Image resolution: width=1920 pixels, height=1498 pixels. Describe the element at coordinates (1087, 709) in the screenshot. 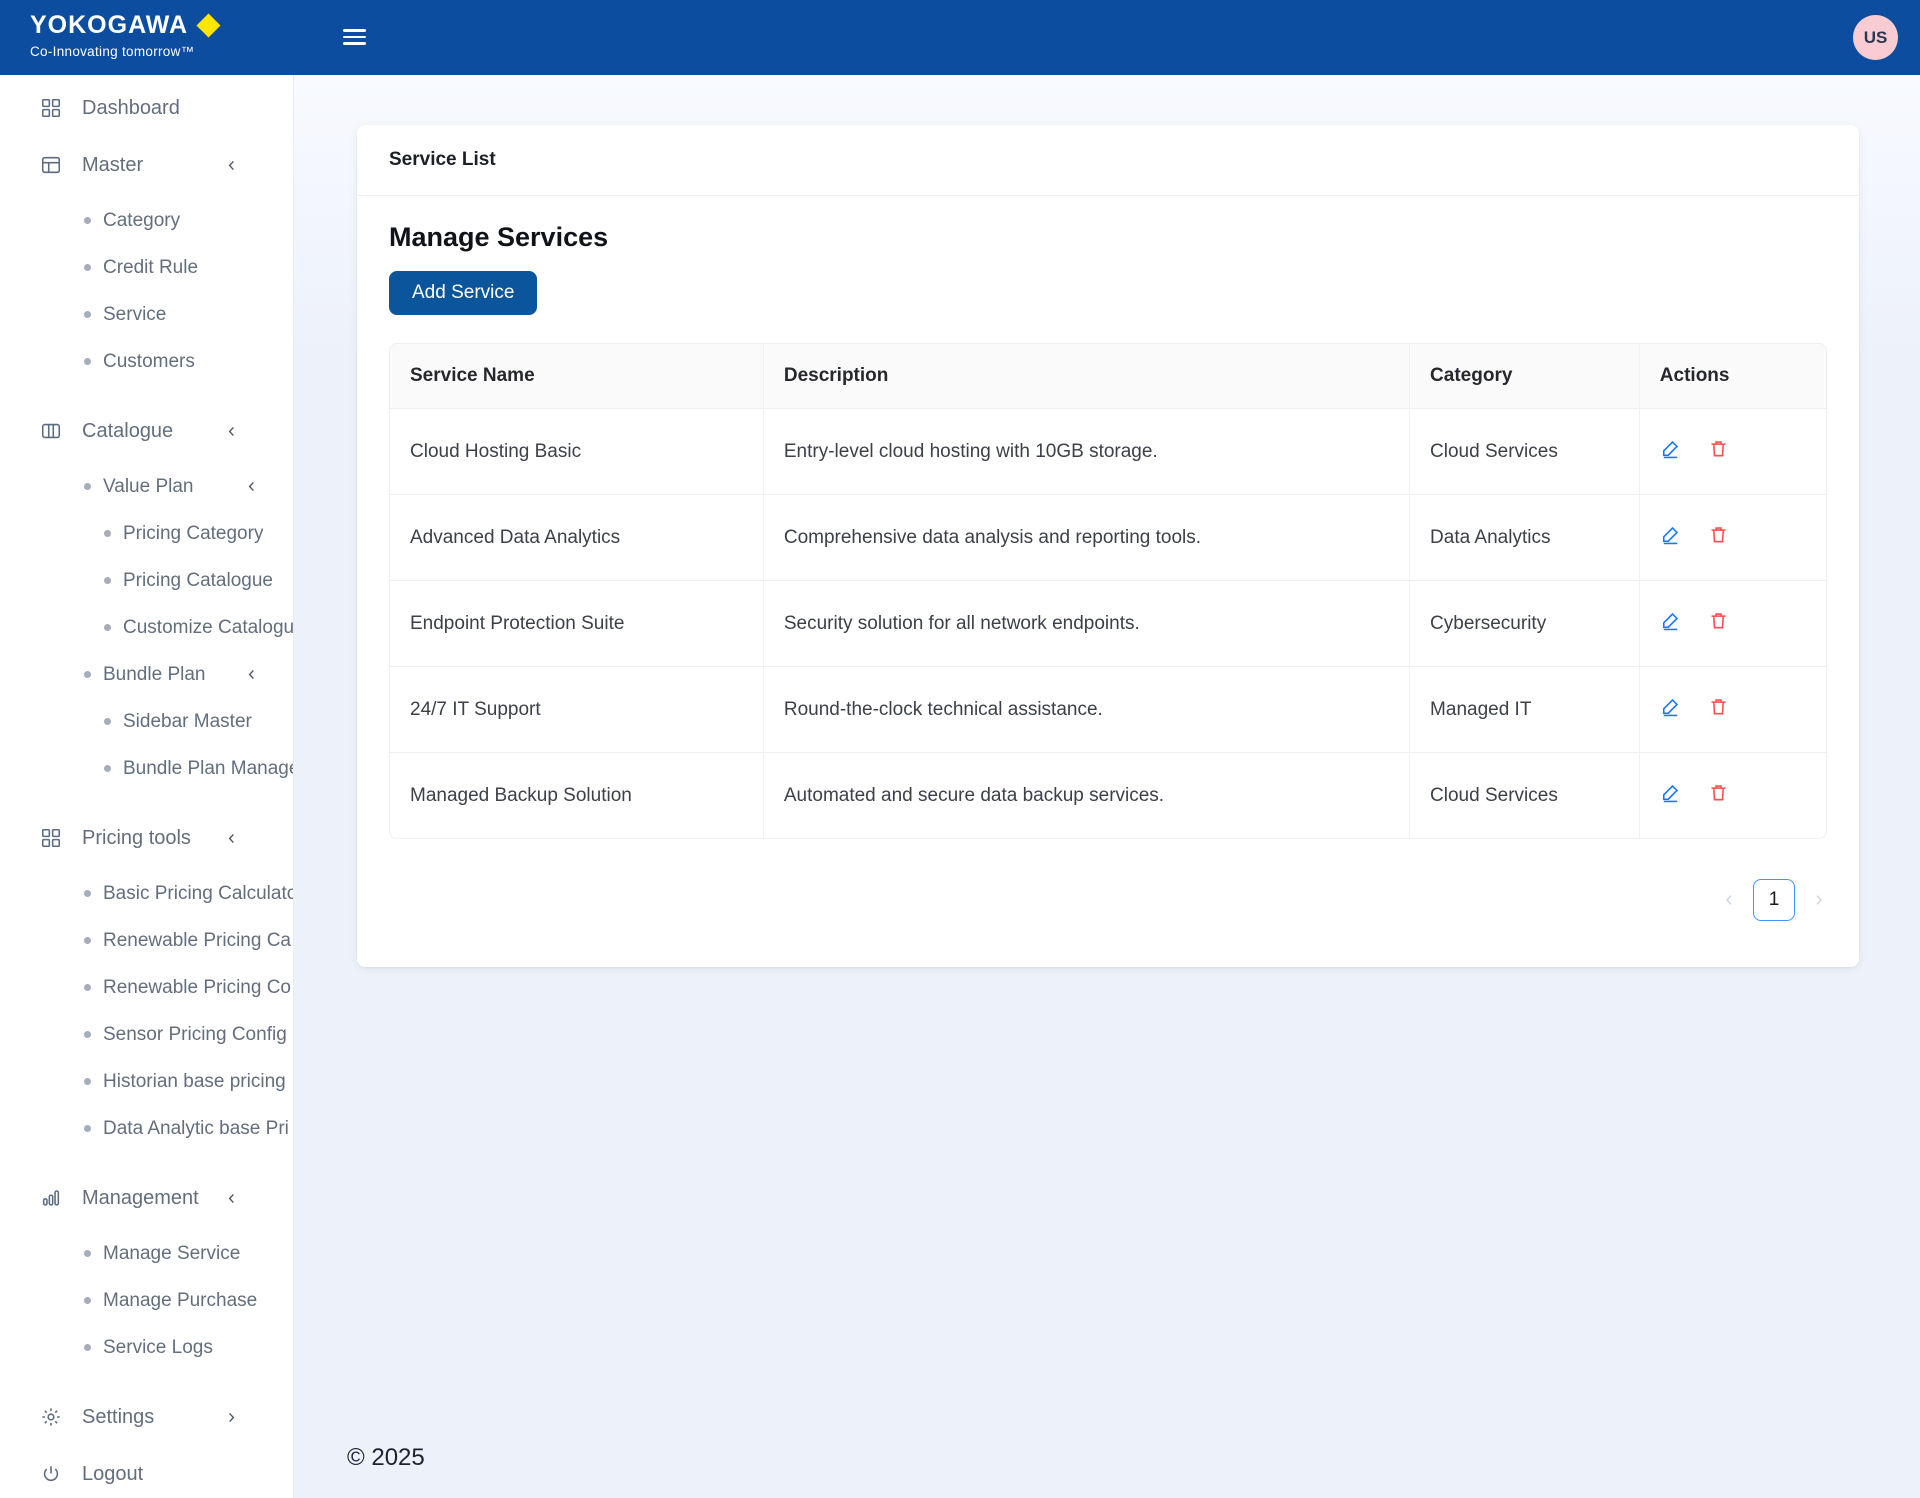

I see `description-cell: Round-the-clock technical assistance.` at that location.